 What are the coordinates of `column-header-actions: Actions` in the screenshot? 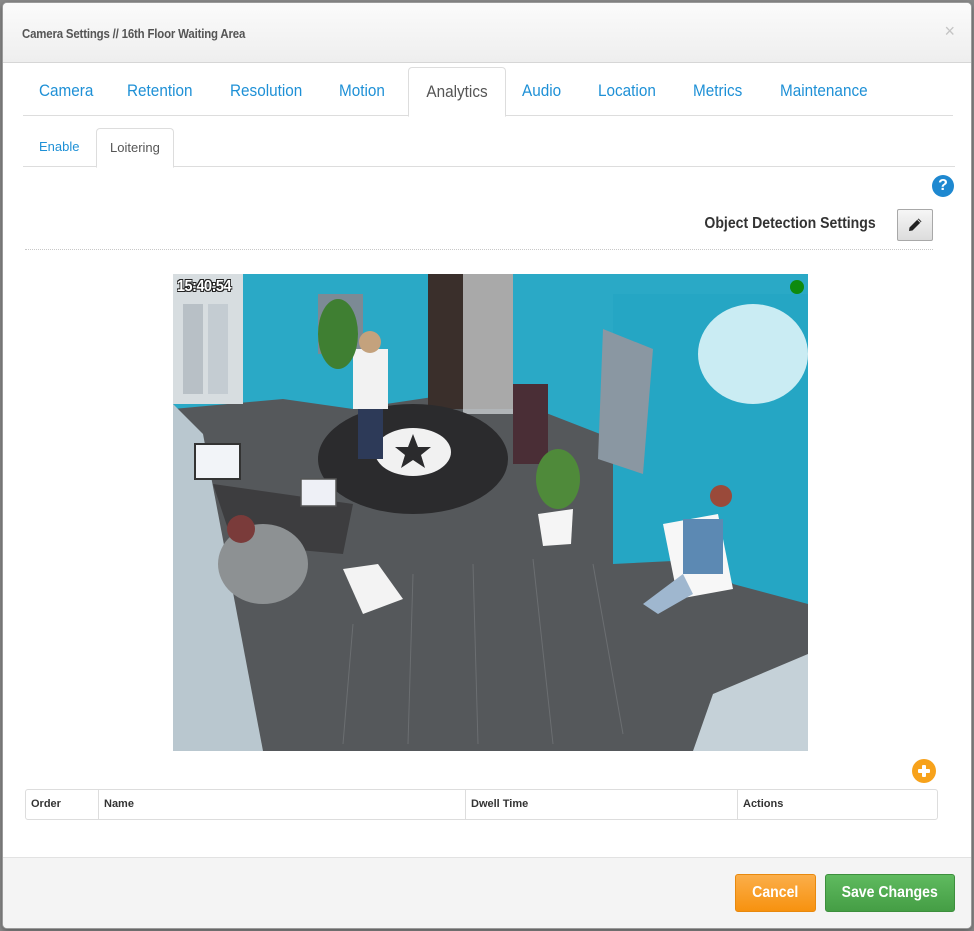 It's located at (763, 804).